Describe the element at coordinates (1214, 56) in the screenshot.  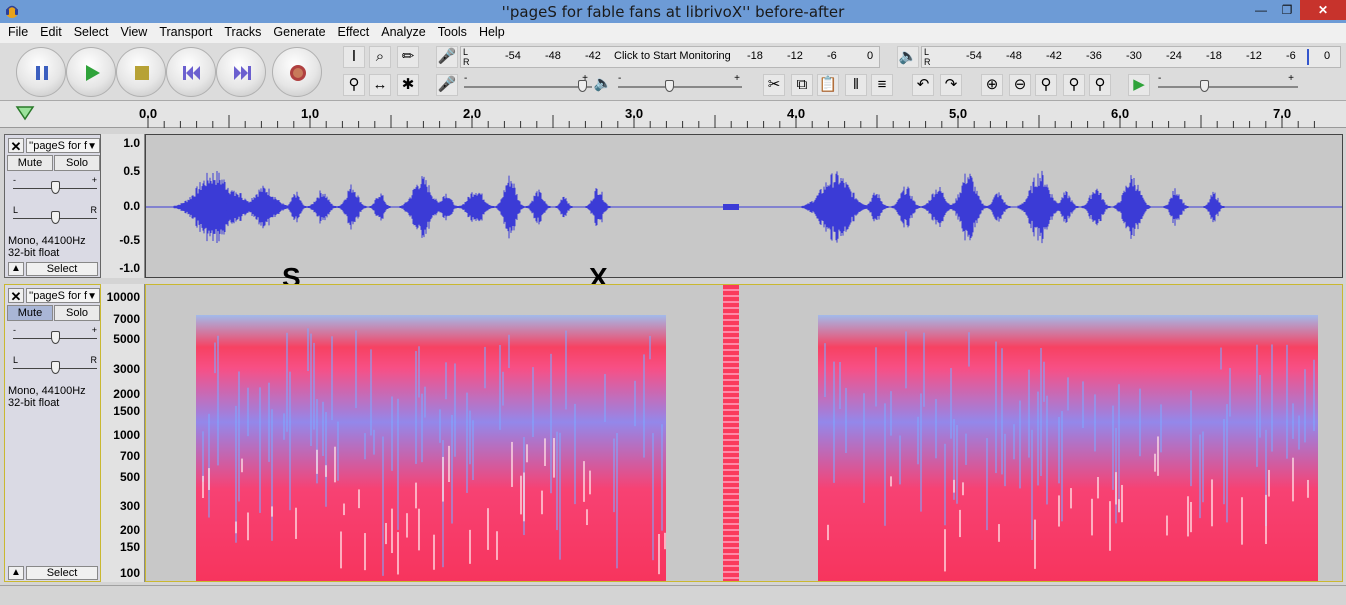
I see `play-tick: -18` at that location.